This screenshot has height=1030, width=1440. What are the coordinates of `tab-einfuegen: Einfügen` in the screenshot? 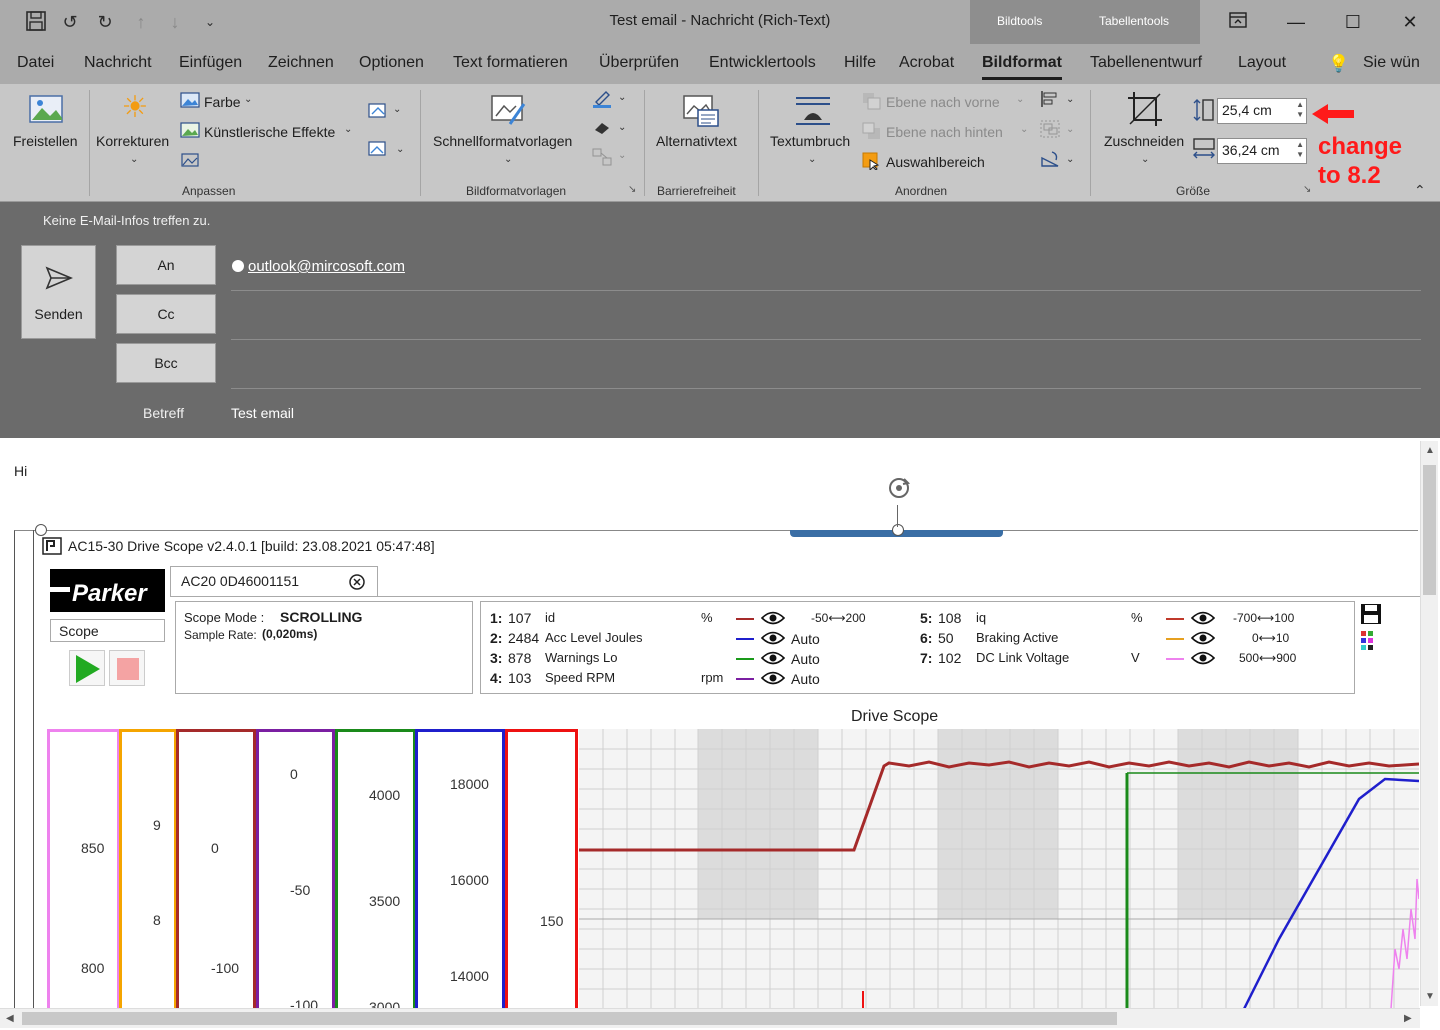 It's located at (210, 63).